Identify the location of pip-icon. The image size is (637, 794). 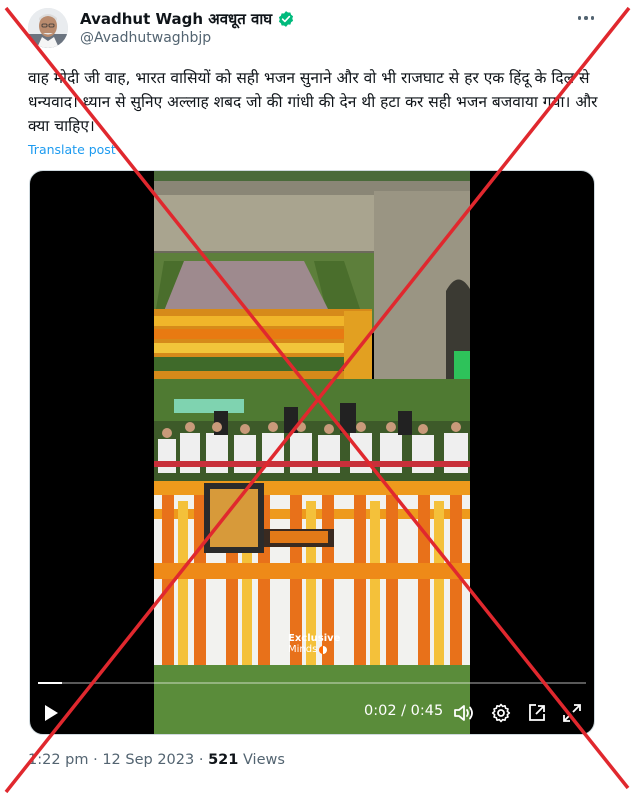
(537, 712).